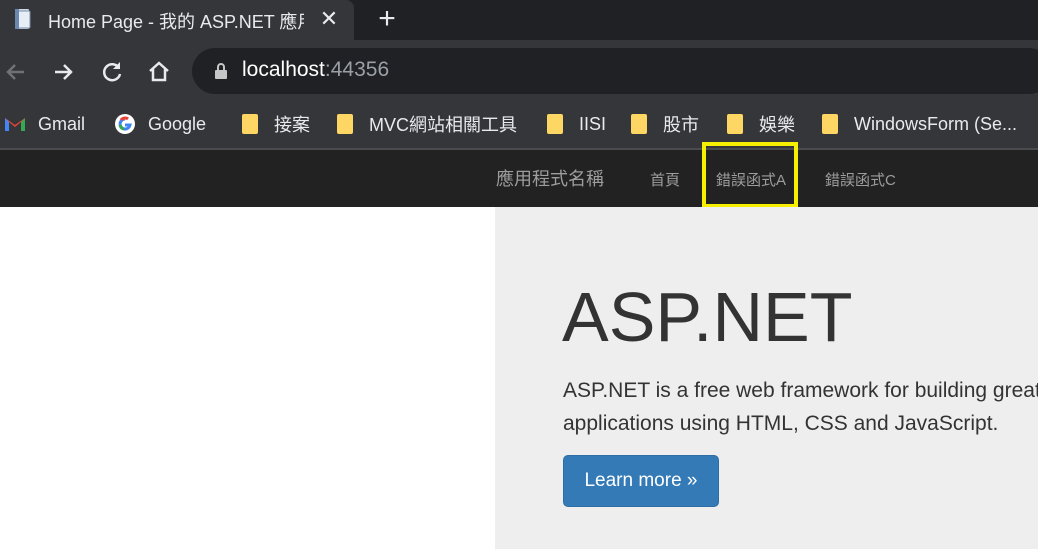 The width and height of the screenshot is (1038, 549). I want to click on page-icon, so click(23, 19).